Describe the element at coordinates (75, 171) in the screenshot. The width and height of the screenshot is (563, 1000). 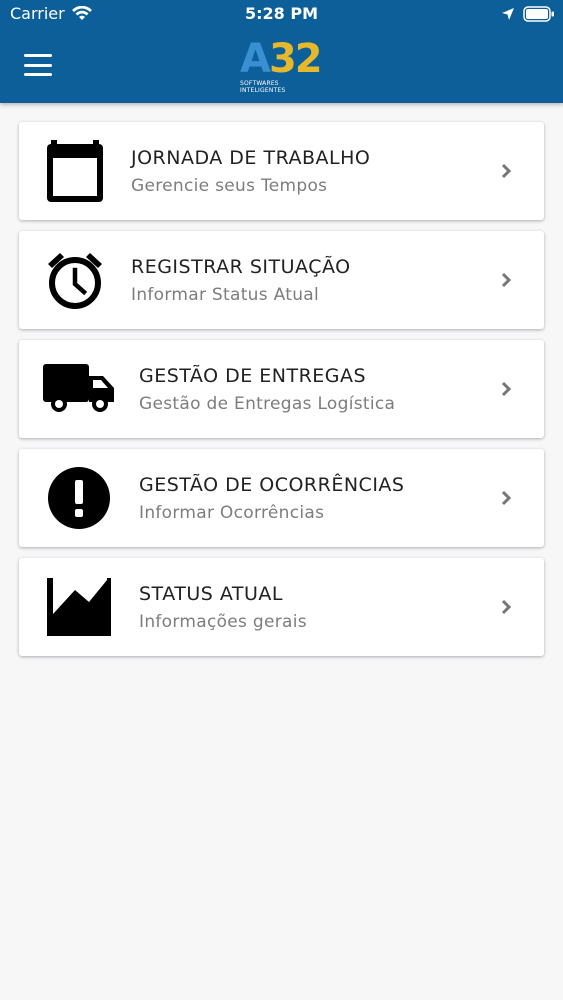
I see `calendar-icon` at that location.